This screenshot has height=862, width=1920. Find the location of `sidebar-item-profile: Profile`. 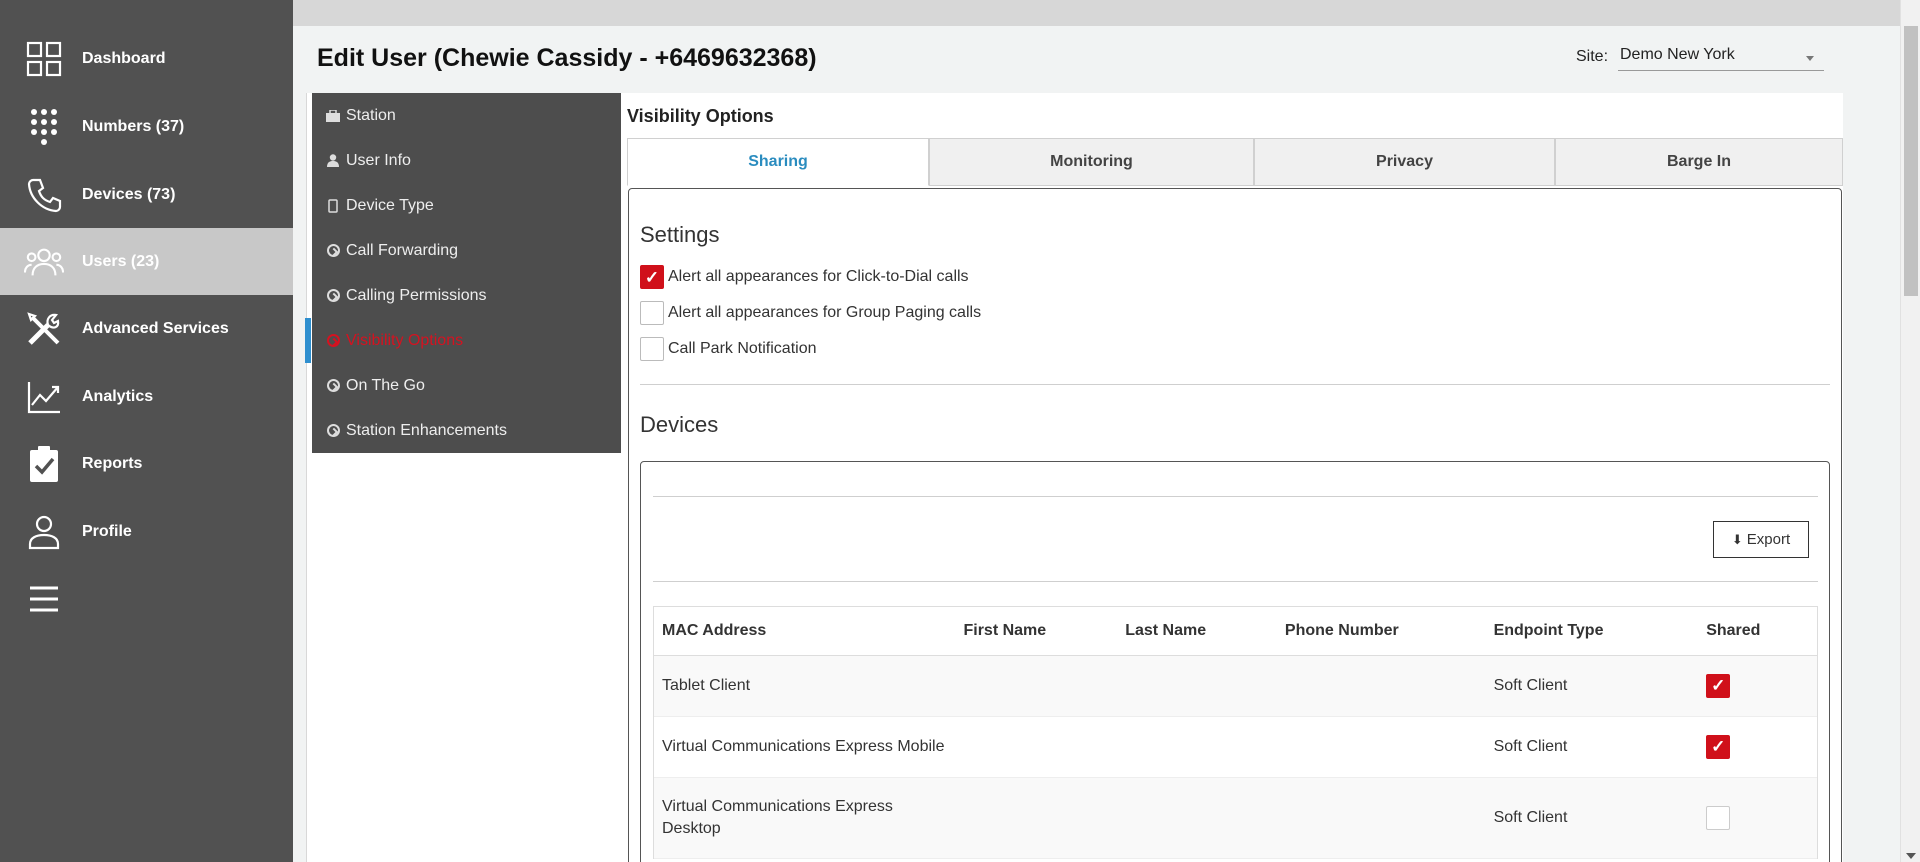

sidebar-item-profile: Profile is located at coordinates (146, 531).